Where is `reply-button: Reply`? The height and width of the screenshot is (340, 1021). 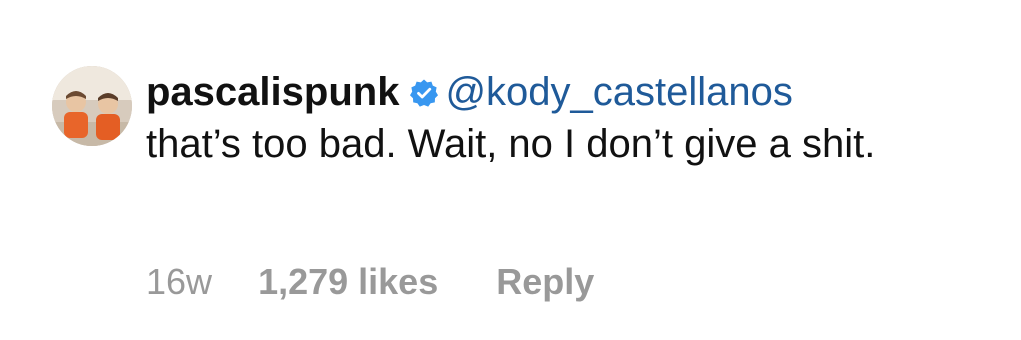 reply-button: Reply is located at coordinates (545, 282).